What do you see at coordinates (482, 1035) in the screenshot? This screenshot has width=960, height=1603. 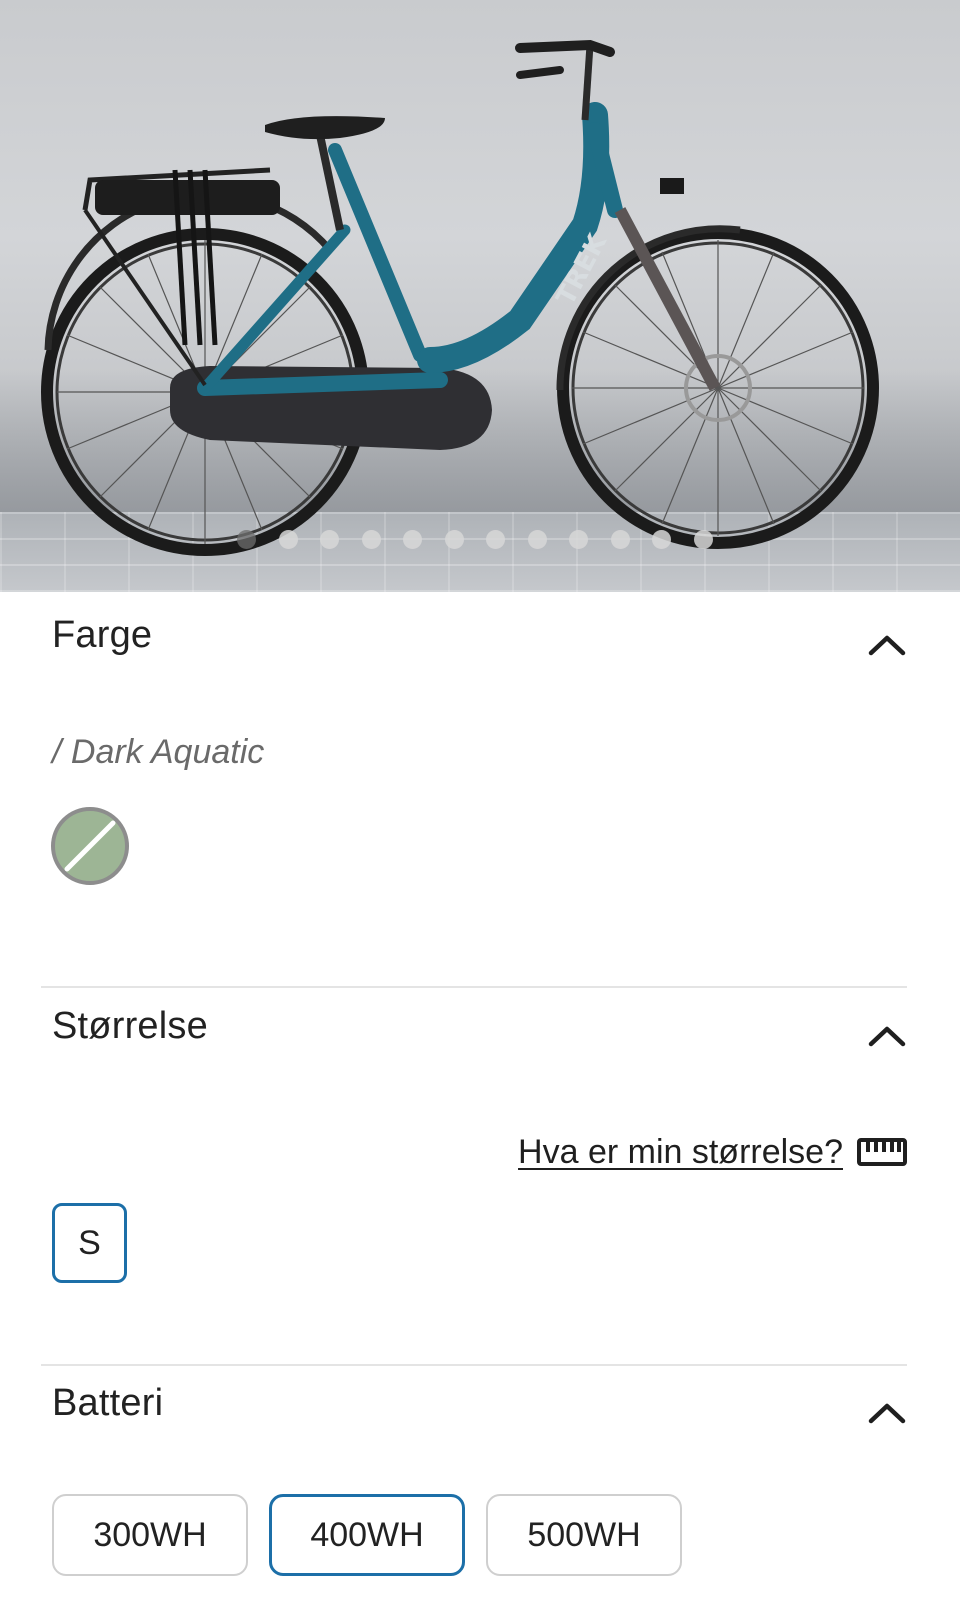 I see `size-section-header: Størrelse` at bounding box center [482, 1035].